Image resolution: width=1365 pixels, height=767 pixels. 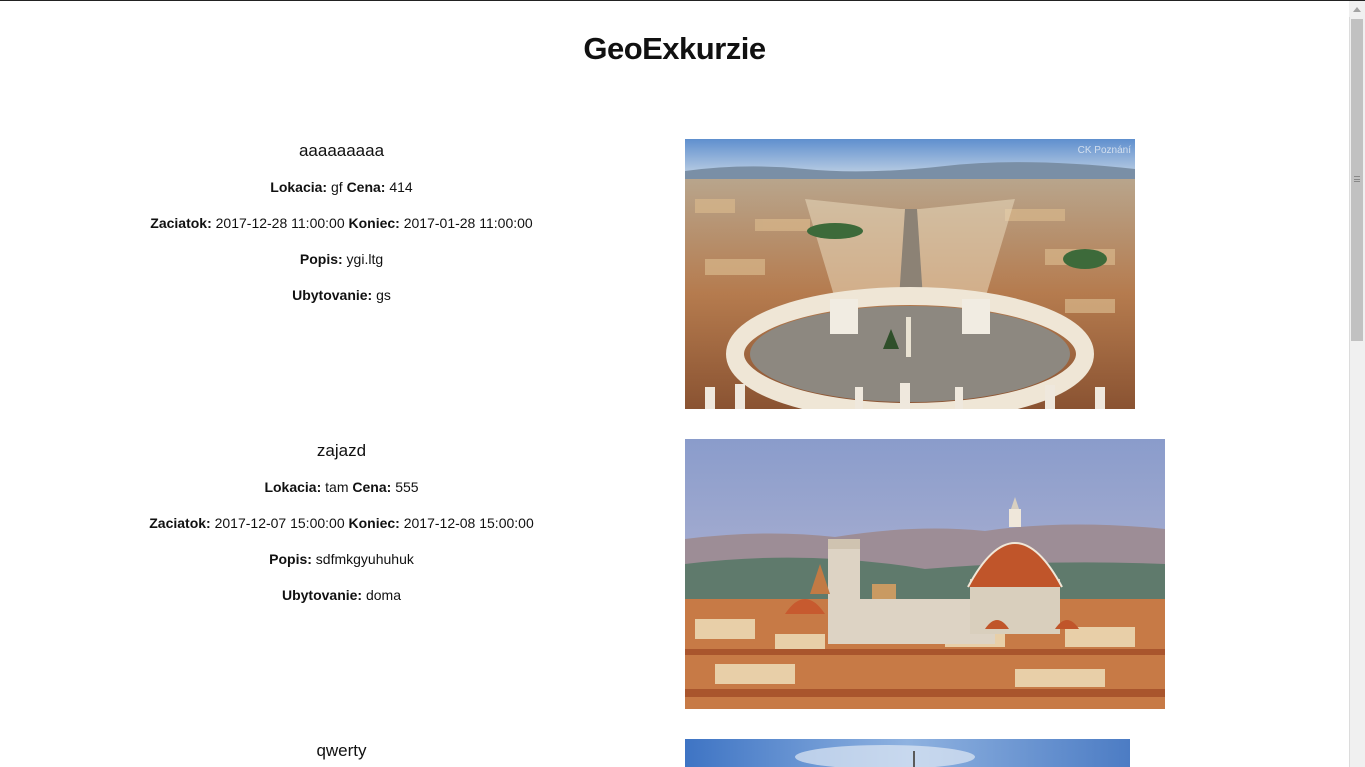 I want to click on price-value: 414, so click(x=401, y=187).